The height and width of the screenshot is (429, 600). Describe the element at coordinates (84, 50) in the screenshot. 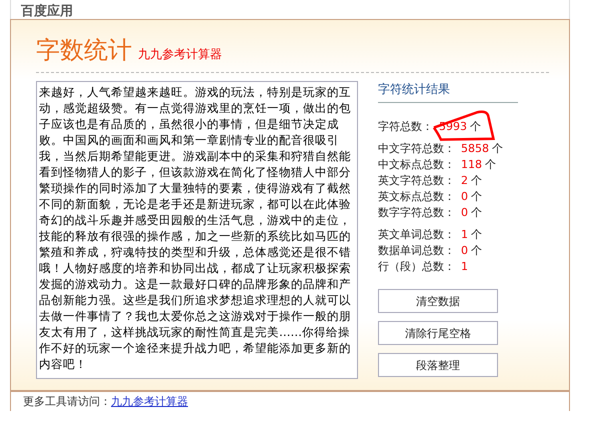

I see `tool-title: 字数统计` at that location.